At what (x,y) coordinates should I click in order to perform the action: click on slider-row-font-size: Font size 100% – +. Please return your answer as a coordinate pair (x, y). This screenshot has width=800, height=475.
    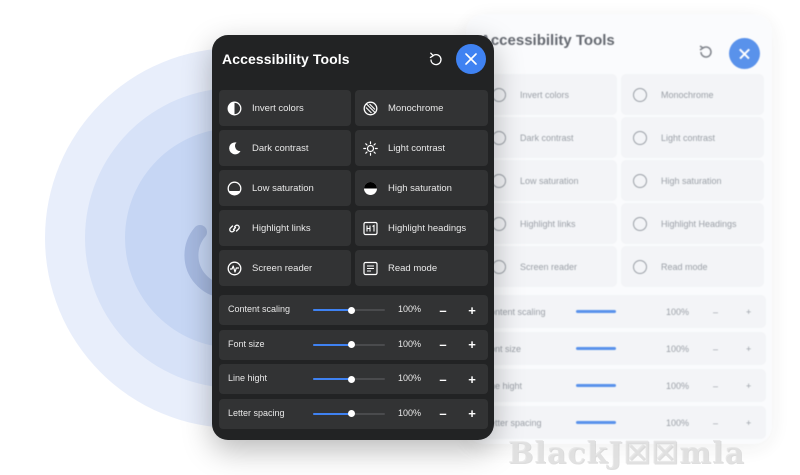
    Looking at the image, I should click on (353, 344).